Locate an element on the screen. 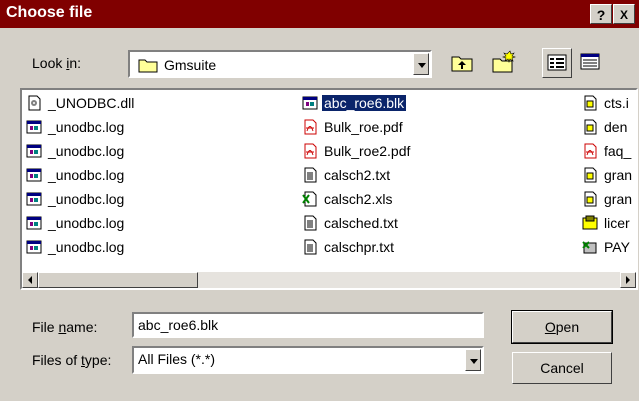 The width and height of the screenshot is (639, 401). file-item-name: cts.i is located at coordinates (616, 103).